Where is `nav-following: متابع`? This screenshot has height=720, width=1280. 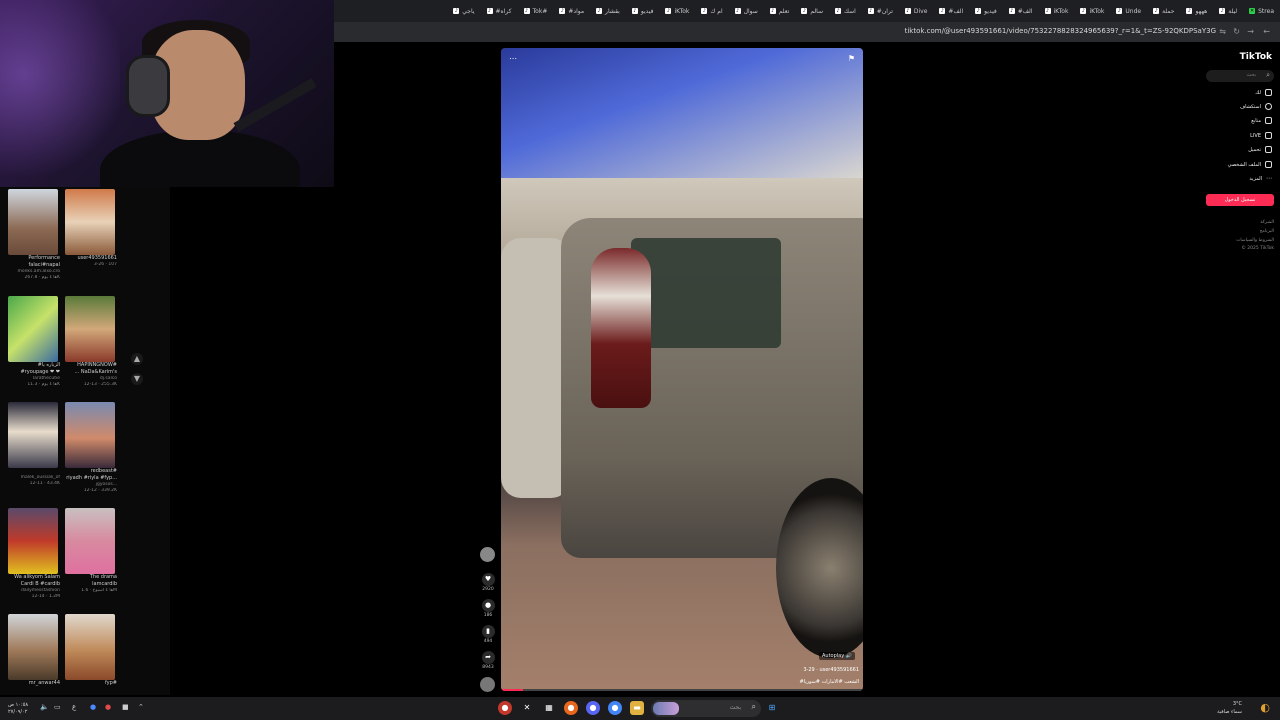 nav-following: متابع is located at coordinates (1261, 120).